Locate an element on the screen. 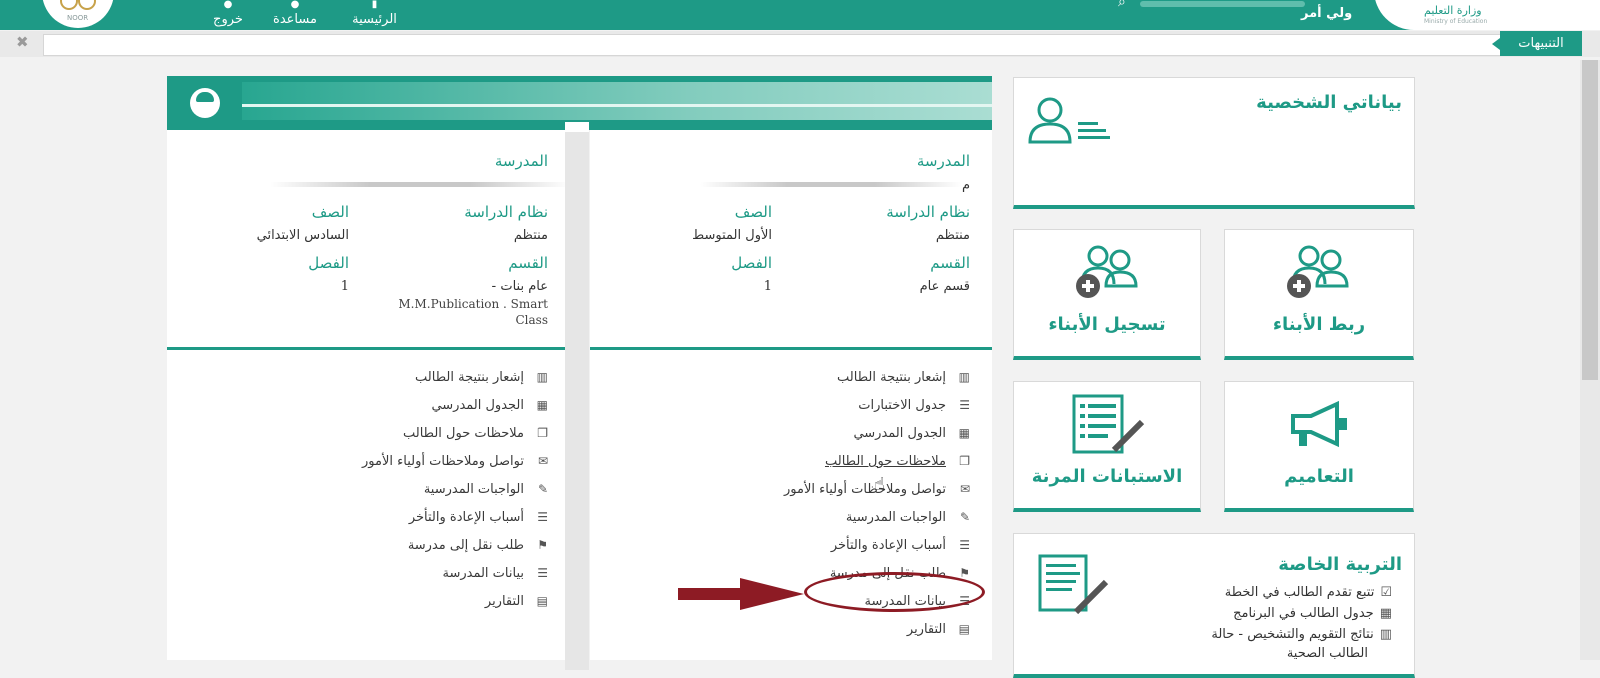  section-value: قسم عام is located at coordinates (944, 286).